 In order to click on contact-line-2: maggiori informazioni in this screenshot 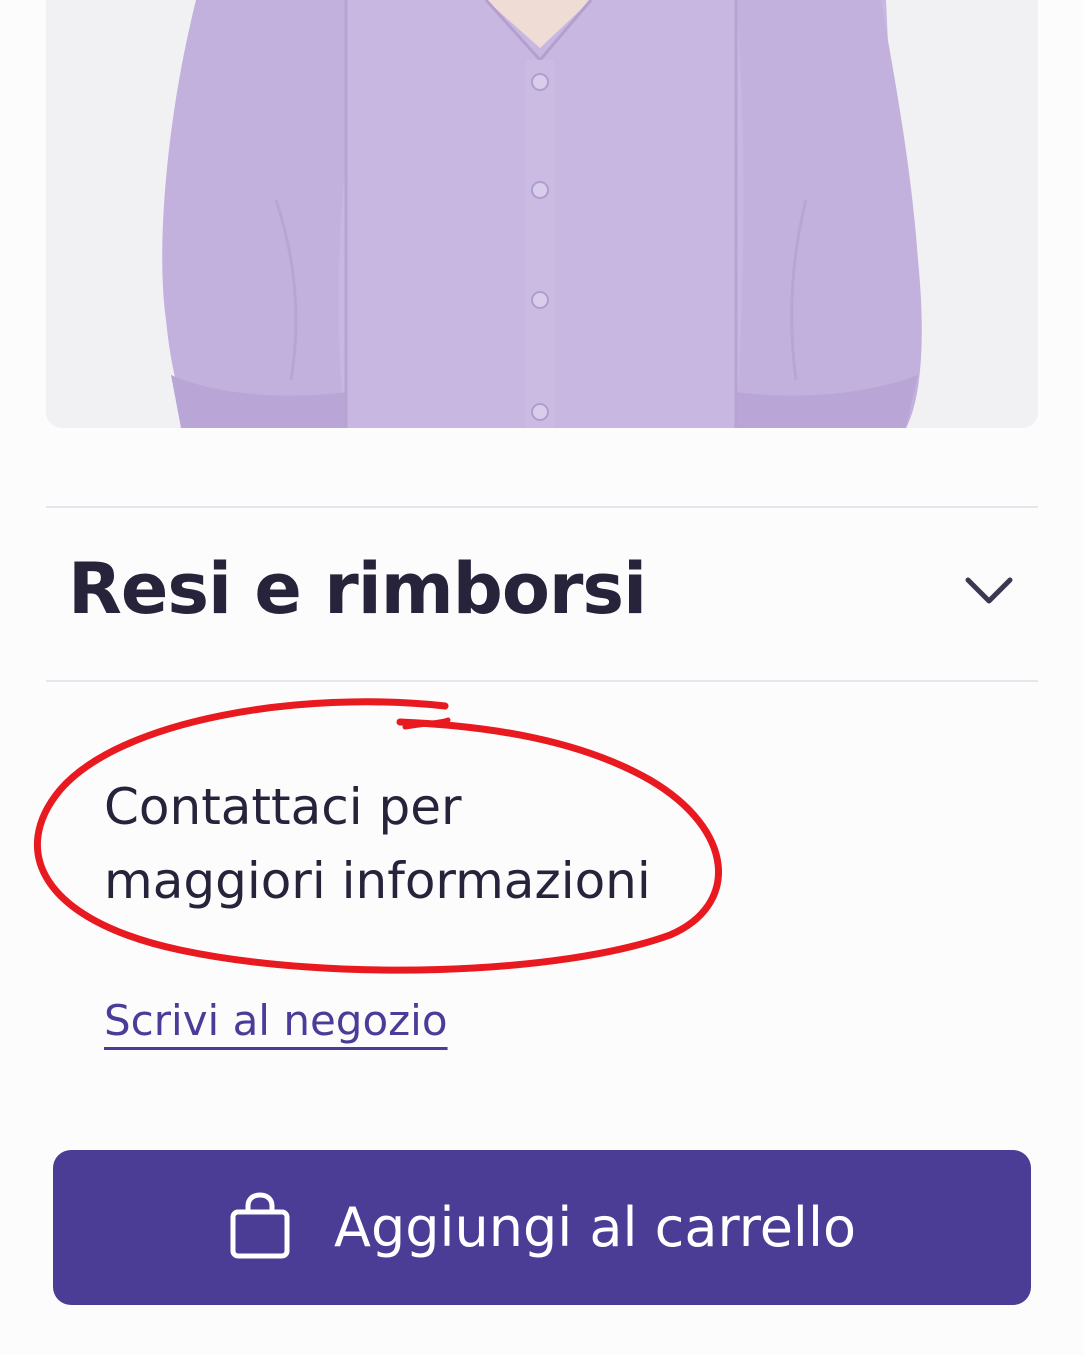, I will do `click(377, 881)`.